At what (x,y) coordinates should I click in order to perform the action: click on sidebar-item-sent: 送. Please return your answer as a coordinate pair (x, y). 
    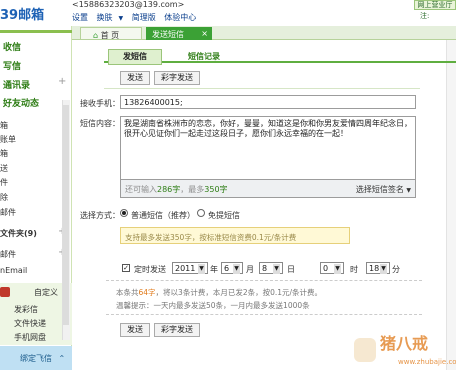
    Looking at the image, I should click on (4, 168).